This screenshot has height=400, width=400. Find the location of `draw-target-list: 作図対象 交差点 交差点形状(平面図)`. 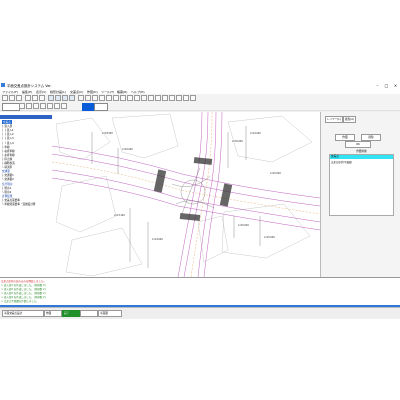

draw-target-list: 作図対象 交差点 交差点形状(平面図) is located at coordinates (361, 183).